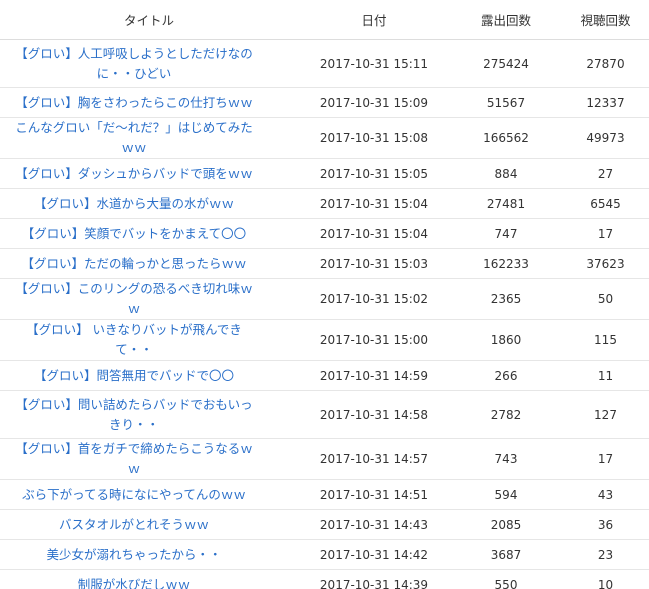 This screenshot has width=649, height=589. I want to click on title-cell: こんなグロい「だ〜れだ？」はじめてみたｗｗ, so click(149, 138).